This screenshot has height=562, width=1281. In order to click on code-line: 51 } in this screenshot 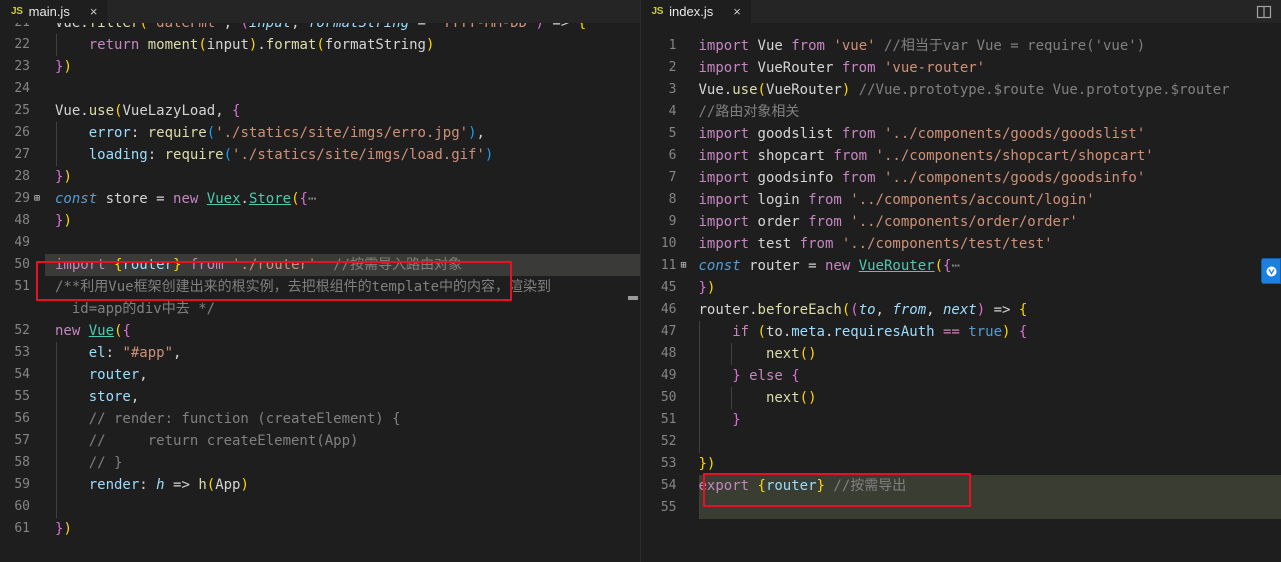, I will do `click(961, 420)`.